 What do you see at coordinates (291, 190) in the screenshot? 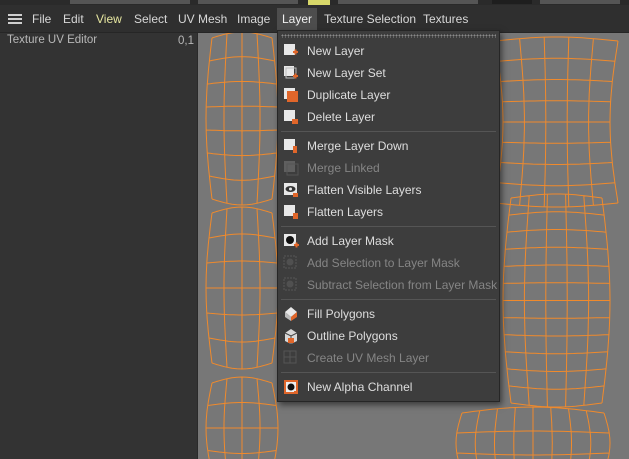
I see `flatten-visible-layers-icon` at bounding box center [291, 190].